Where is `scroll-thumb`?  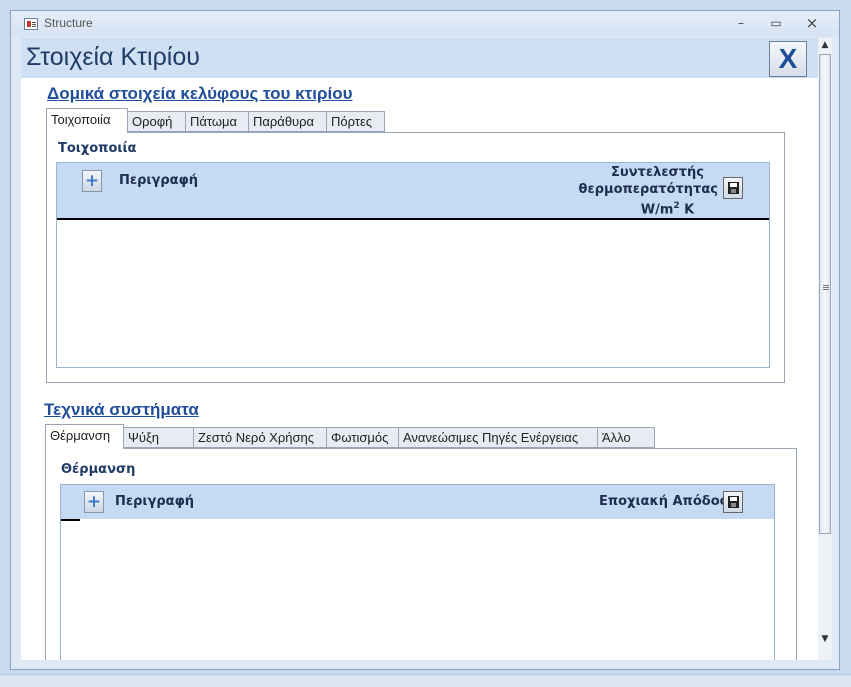 scroll-thumb is located at coordinates (825, 294).